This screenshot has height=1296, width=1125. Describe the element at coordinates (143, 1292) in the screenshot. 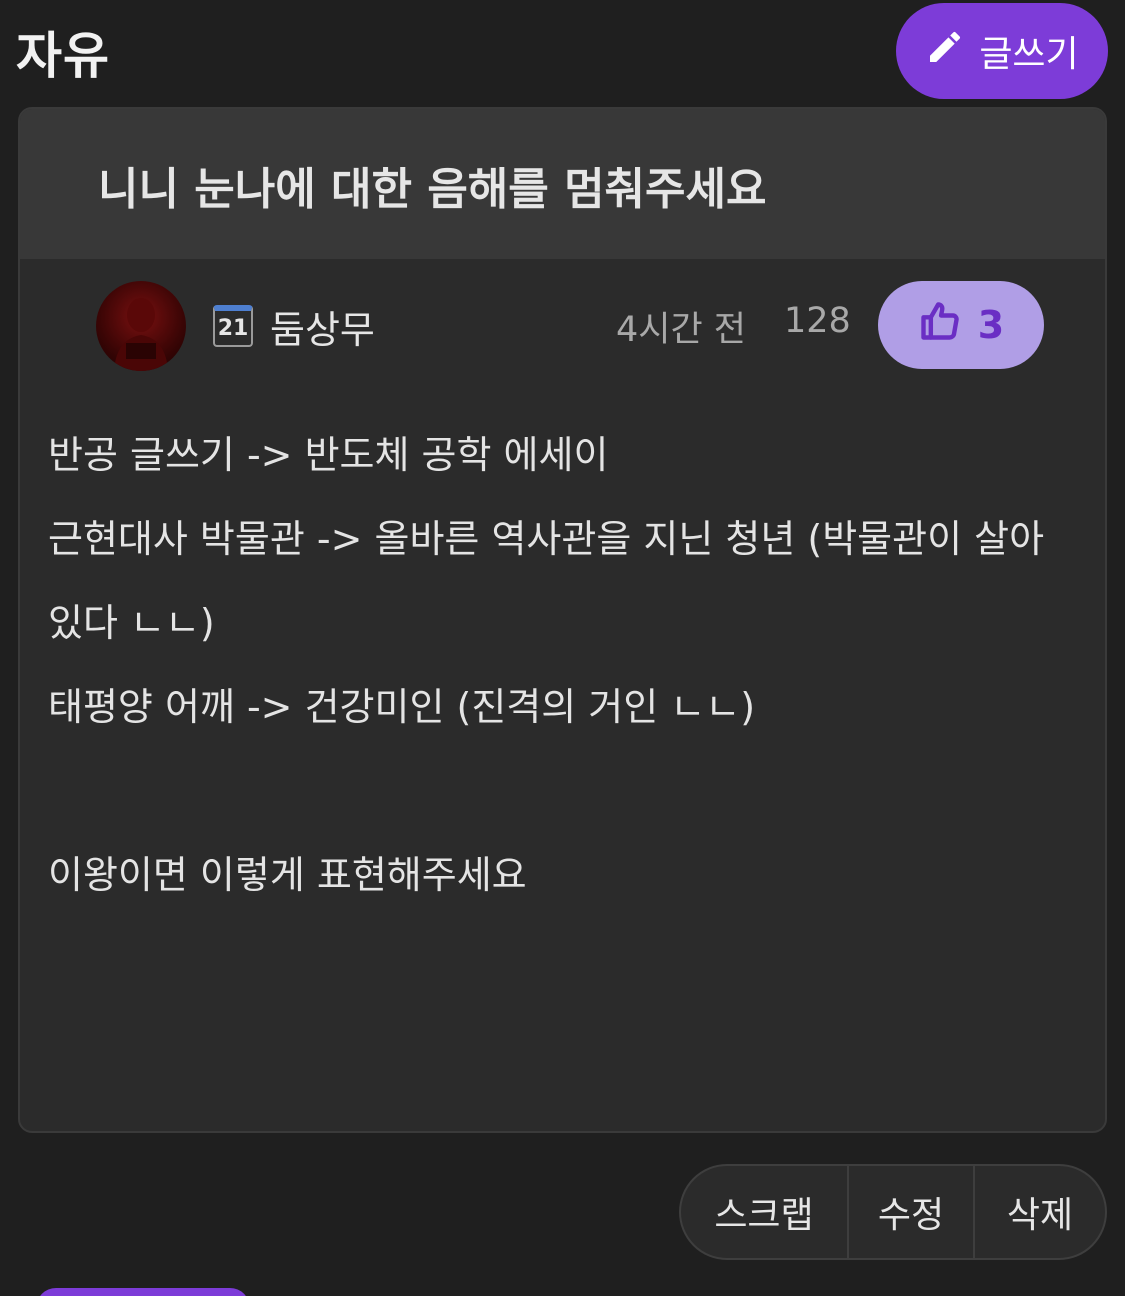

I see `bottom-button-partial` at that location.